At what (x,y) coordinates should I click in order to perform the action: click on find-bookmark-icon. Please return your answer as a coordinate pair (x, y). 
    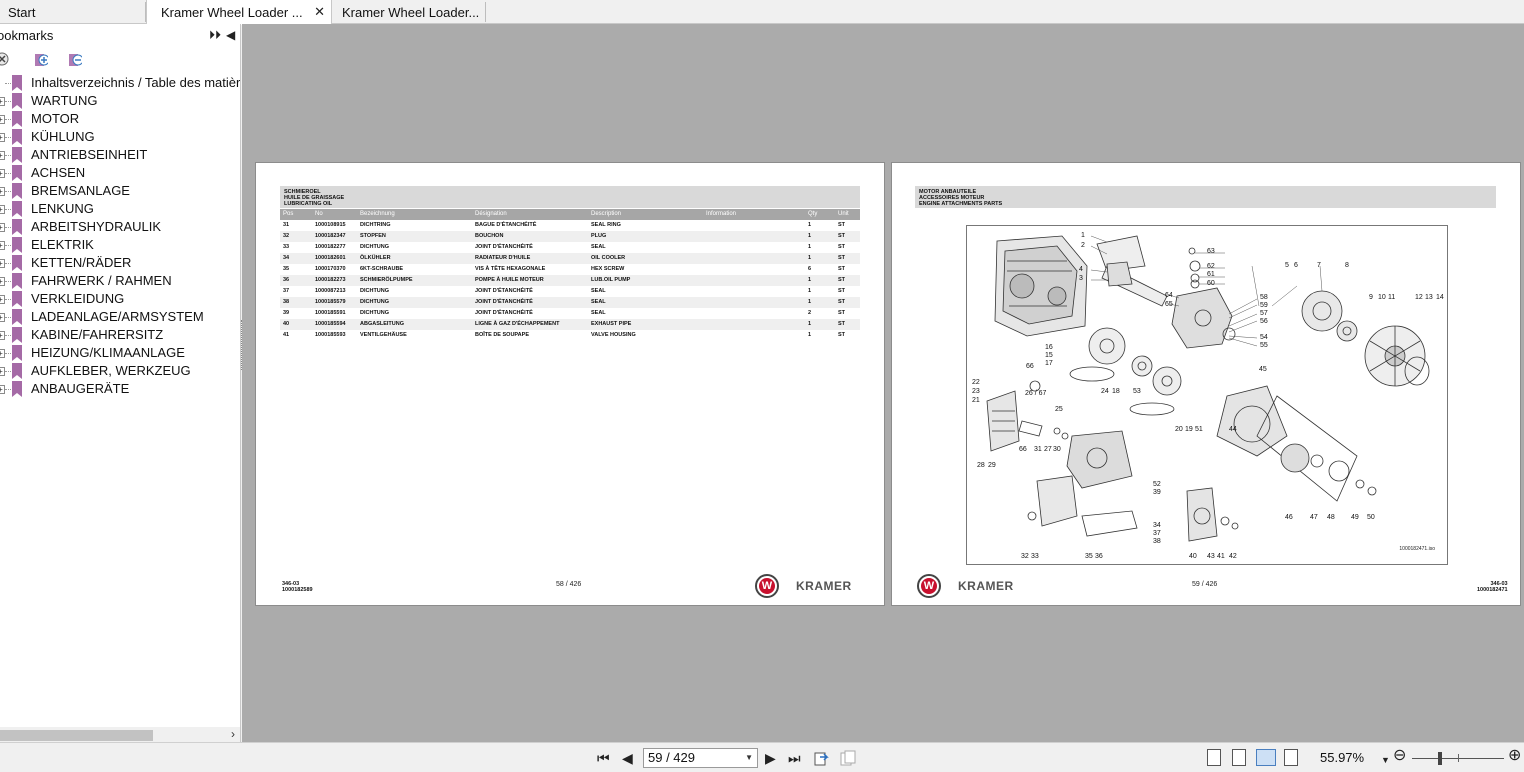
    Looking at the image, I should click on (75, 59).